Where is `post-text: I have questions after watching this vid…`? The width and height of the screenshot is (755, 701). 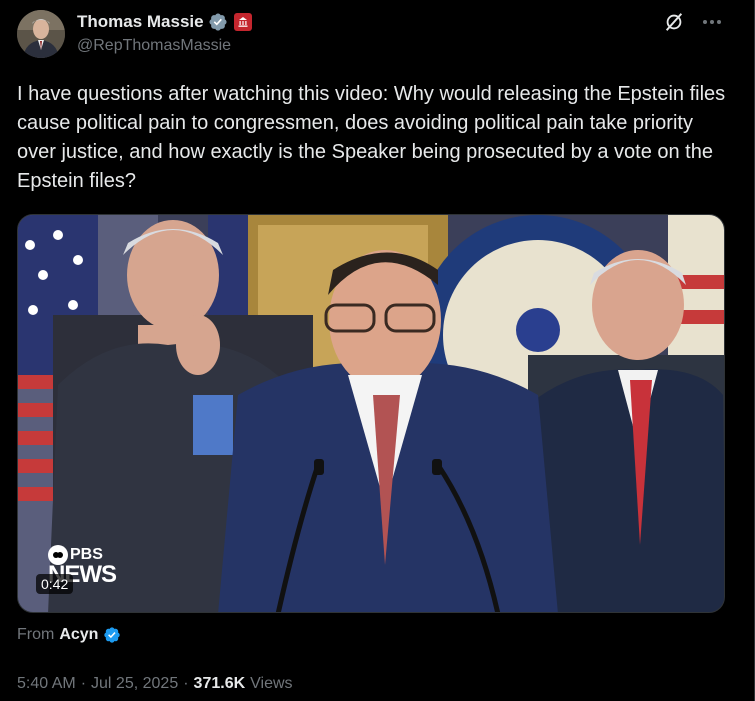 post-text: I have questions after watching this vid… is located at coordinates (371, 137).